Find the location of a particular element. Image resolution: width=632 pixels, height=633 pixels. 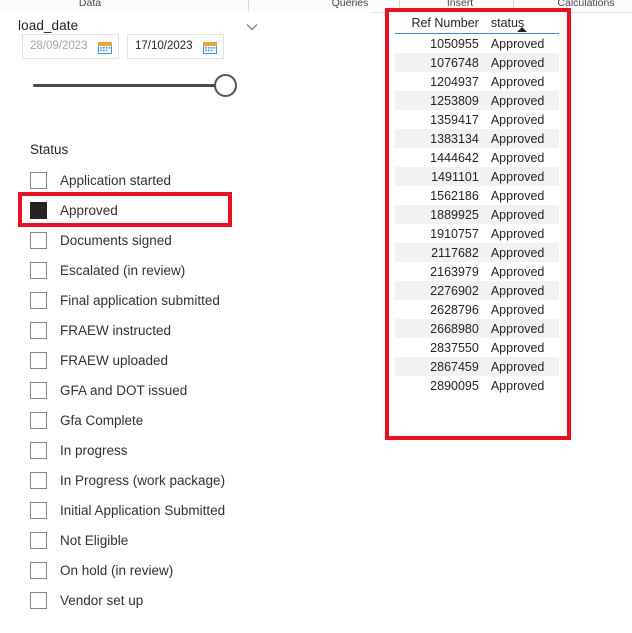

table-header-row: Ref Number status is located at coordinates (477, 24).